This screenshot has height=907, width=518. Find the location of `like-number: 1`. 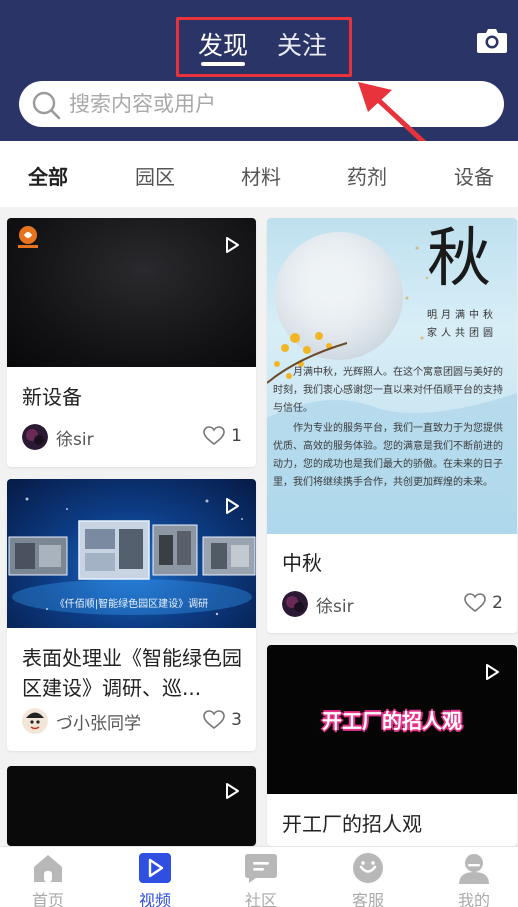

like-number: 1 is located at coordinates (236, 436).